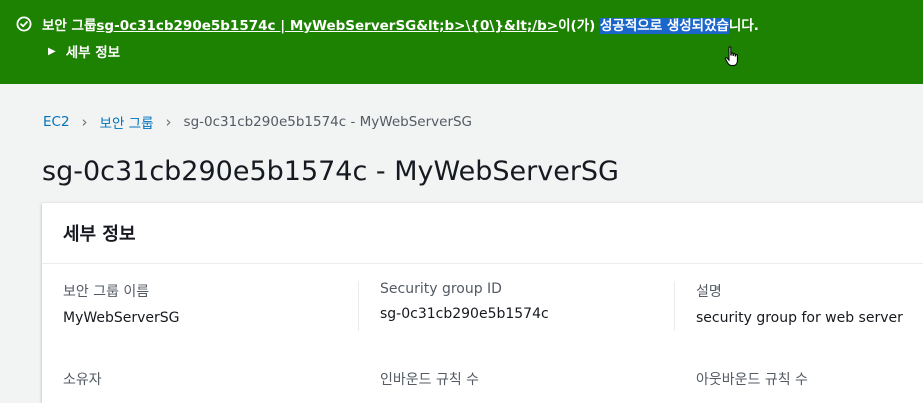 Image resolution: width=923 pixels, height=403 pixels. What do you see at coordinates (664, 26) in the screenshot?
I see `flash-message-highlighted: 성공적으로 생성되었습` at bounding box center [664, 26].